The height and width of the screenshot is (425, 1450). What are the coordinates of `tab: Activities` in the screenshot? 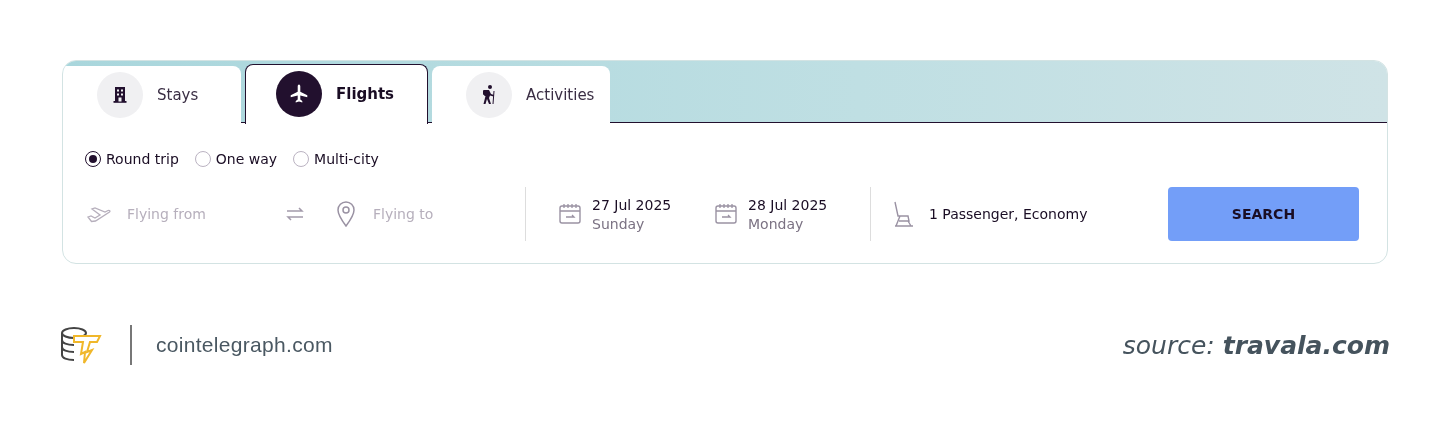 It's located at (521, 94).